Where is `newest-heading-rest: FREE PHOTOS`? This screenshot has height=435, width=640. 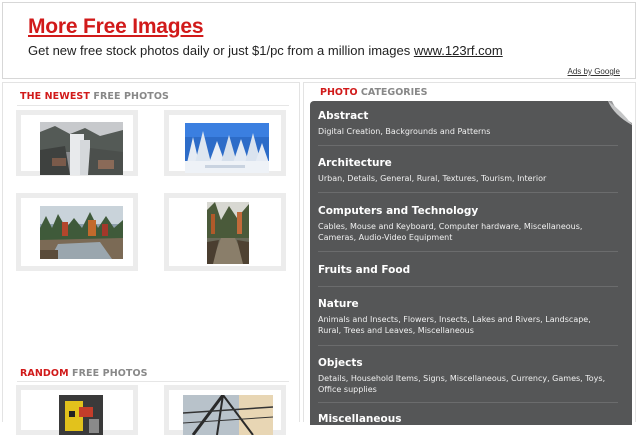 newest-heading-rest: FREE PHOTOS is located at coordinates (129, 96).